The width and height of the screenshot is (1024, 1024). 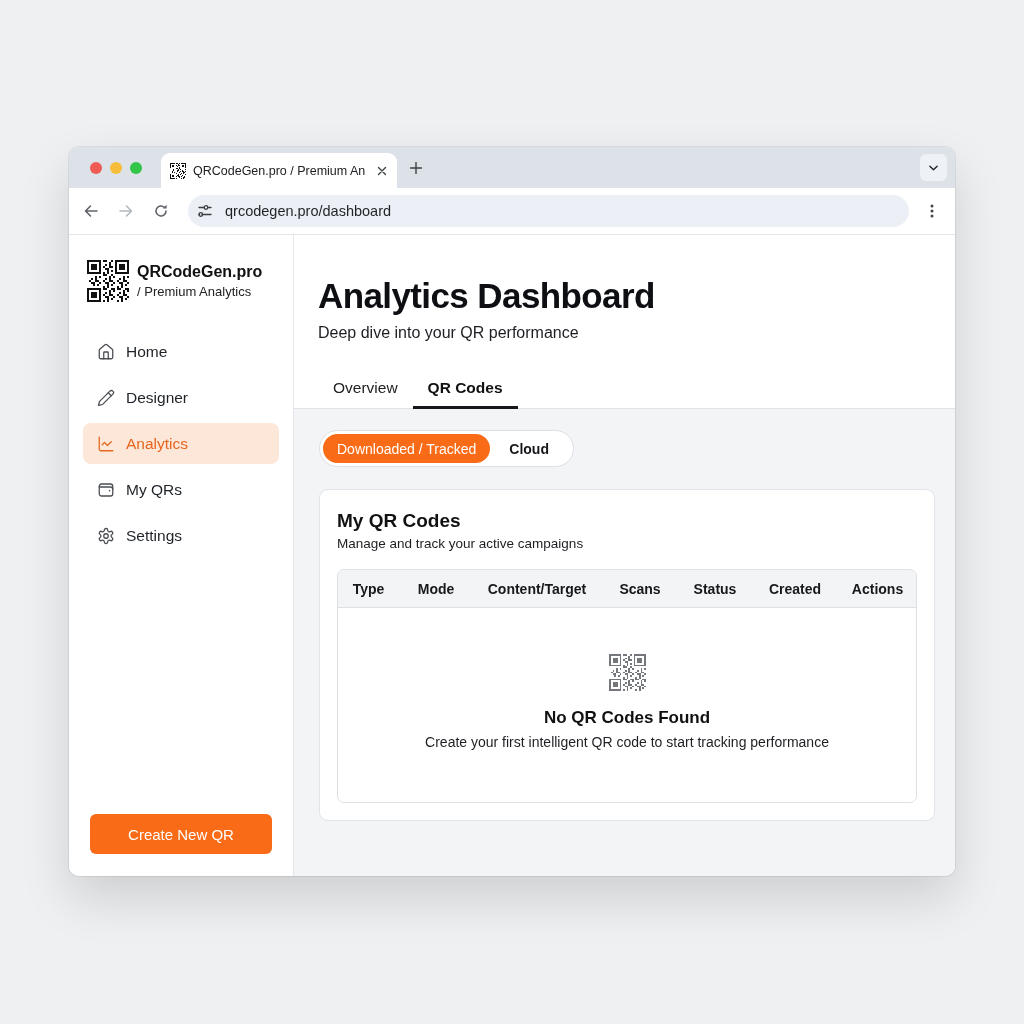 What do you see at coordinates (627, 718) in the screenshot?
I see `empty-state-title: No QR Codes Found` at bounding box center [627, 718].